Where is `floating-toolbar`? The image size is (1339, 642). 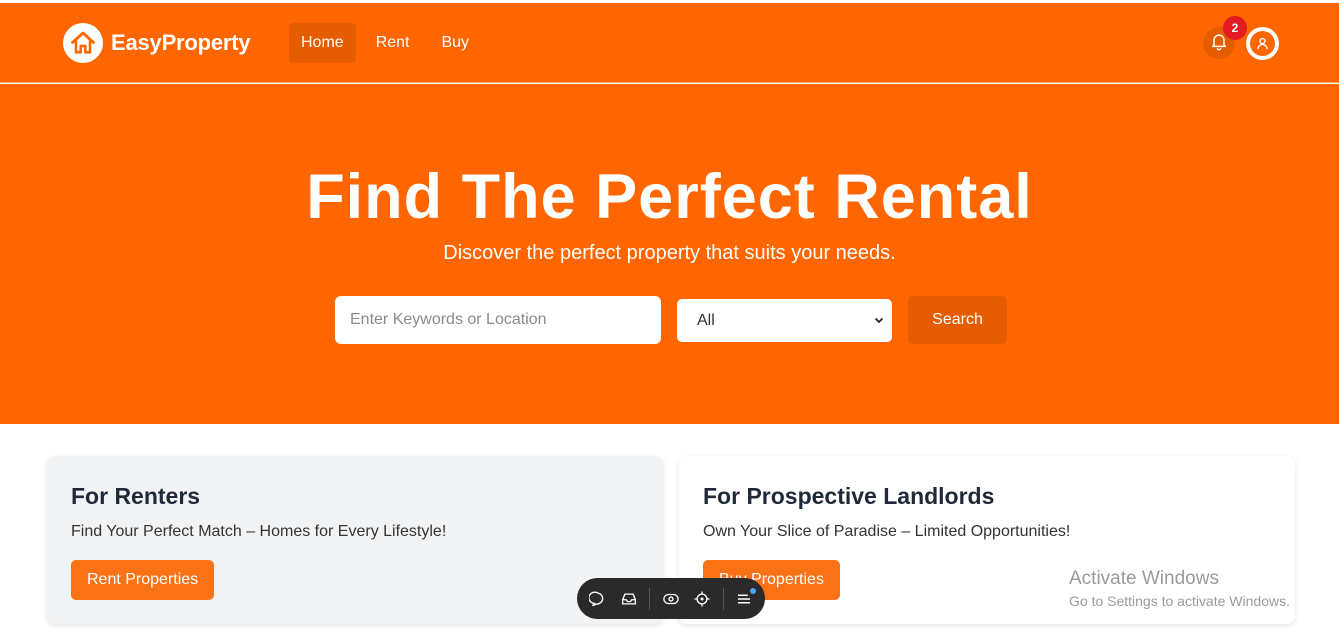
floating-toolbar is located at coordinates (671, 598).